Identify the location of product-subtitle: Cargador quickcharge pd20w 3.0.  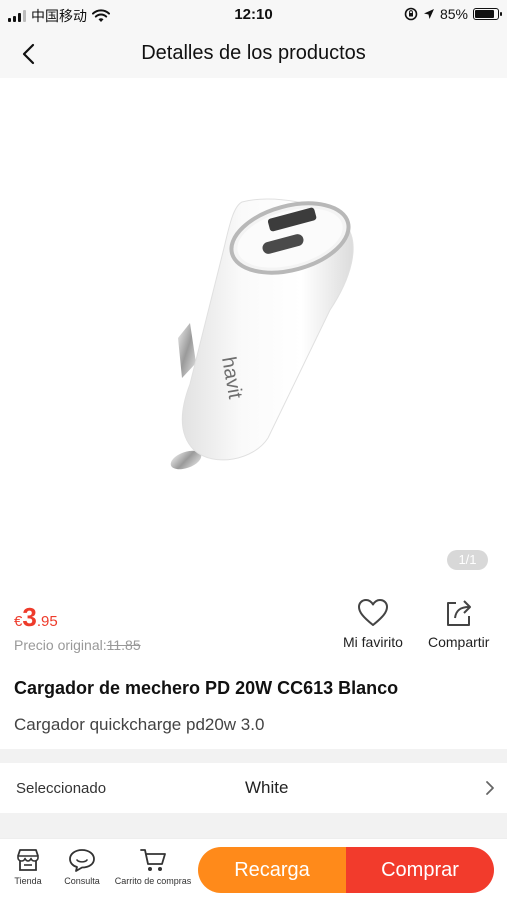
(139, 724).